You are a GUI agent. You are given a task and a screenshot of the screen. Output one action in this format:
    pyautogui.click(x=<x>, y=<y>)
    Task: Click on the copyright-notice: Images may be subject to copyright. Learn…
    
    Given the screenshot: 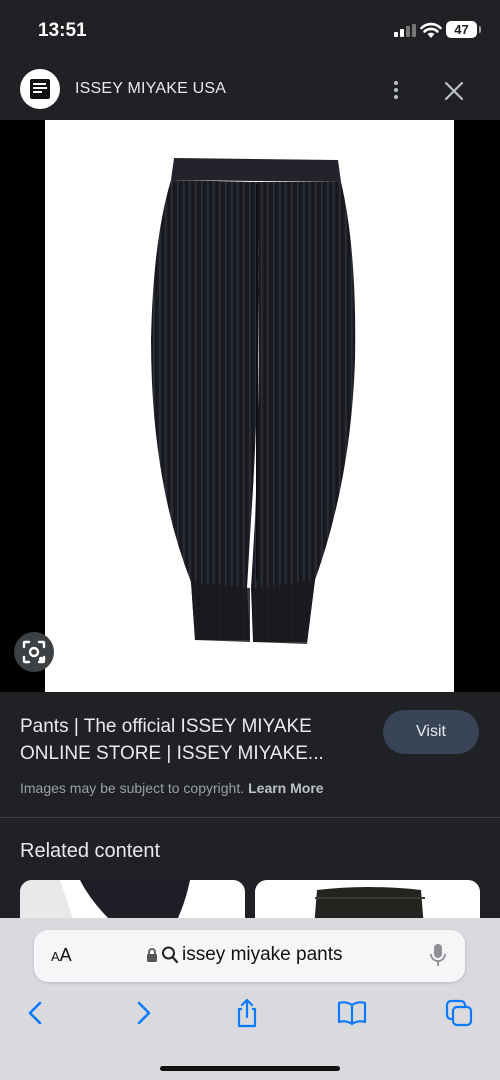 What is the action you would take?
    pyautogui.click(x=172, y=788)
    